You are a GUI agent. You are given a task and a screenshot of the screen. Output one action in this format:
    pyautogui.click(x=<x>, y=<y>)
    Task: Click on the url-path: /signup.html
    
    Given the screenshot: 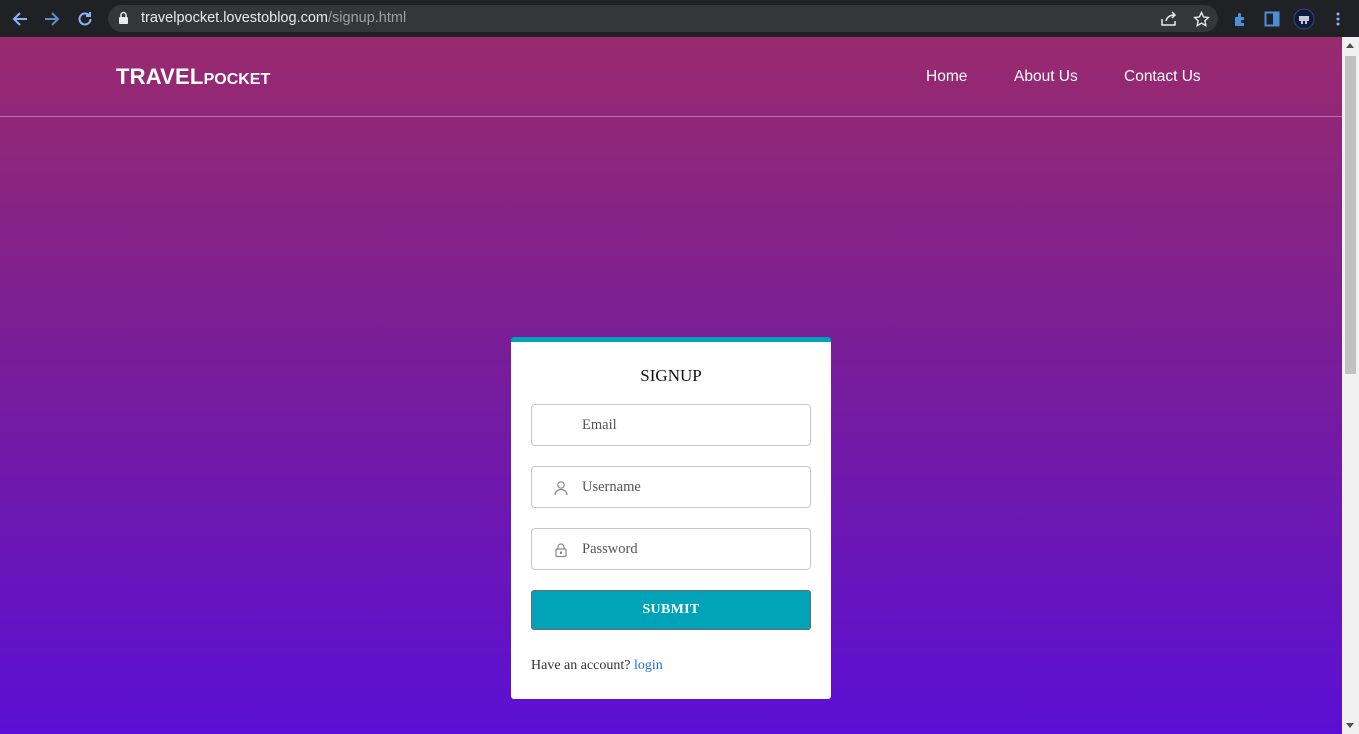 What is the action you would take?
    pyautogui.click(x=367, y=18)
    